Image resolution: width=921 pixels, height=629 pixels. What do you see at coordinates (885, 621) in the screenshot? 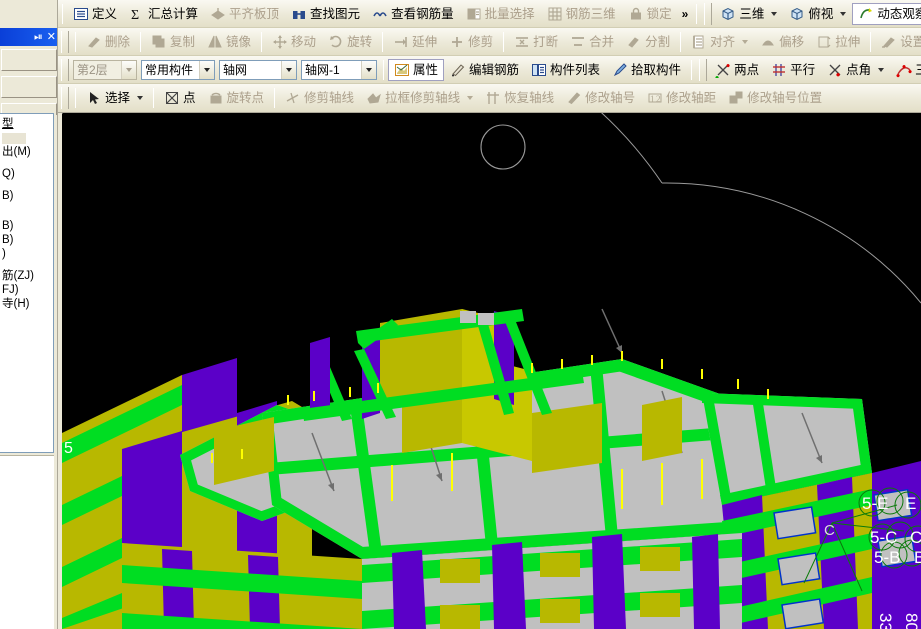
I see `svg-text: 3300` at bounding box center [885, 621].